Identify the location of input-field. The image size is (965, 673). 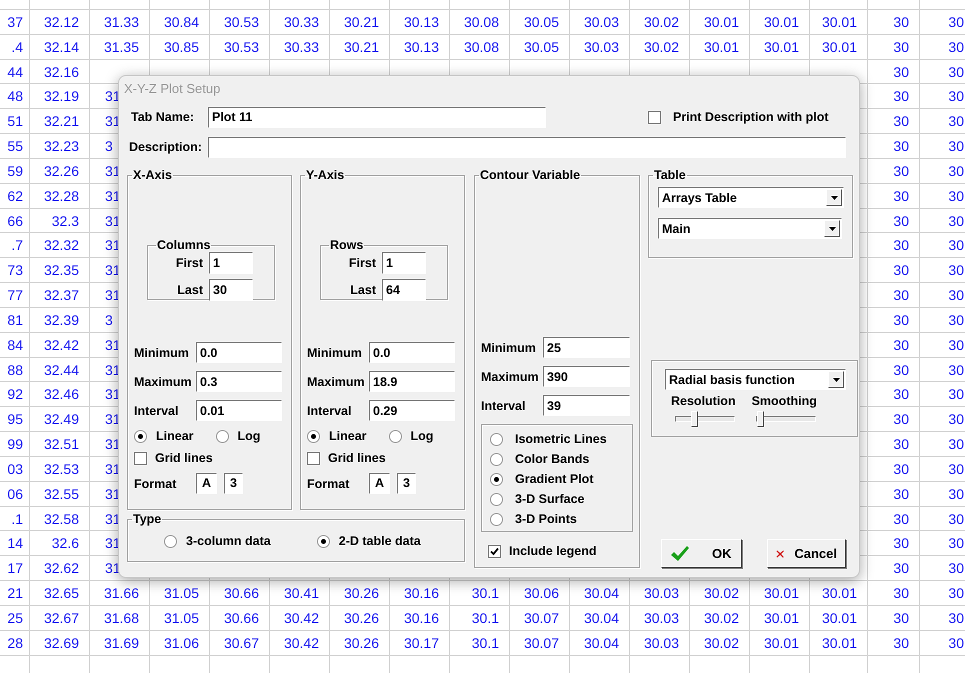
(527, 147).